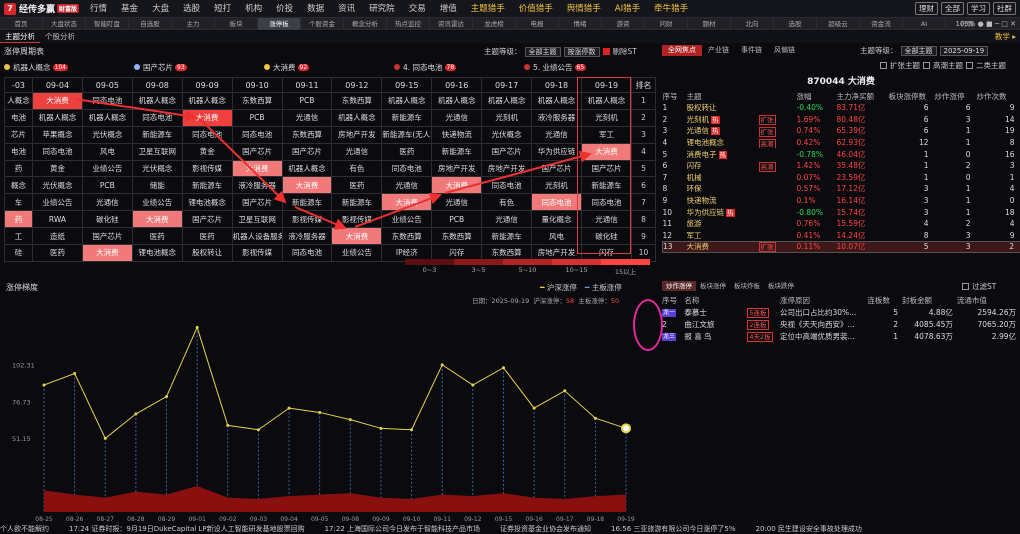  What do you see at coordinates (507, 151) in the screenshot?
I see `theme-cell: 国产芯片` at bounding box center [507, 151].